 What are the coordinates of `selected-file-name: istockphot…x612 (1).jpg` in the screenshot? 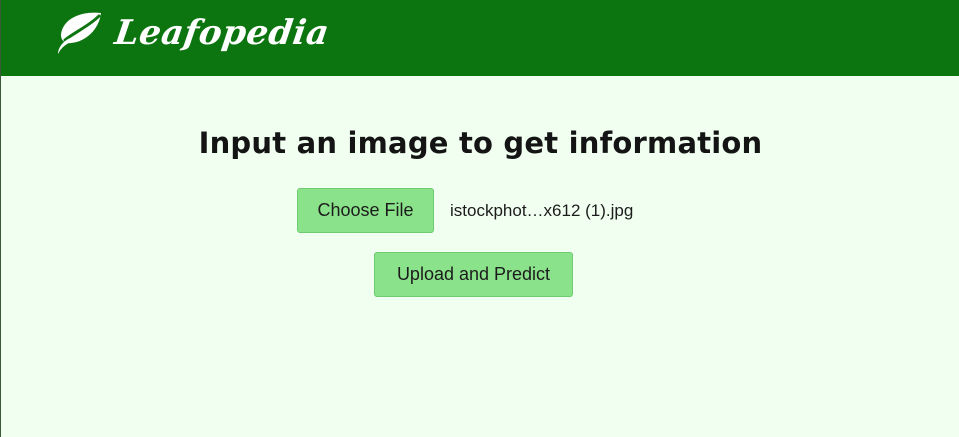 It's located at (542, 210).